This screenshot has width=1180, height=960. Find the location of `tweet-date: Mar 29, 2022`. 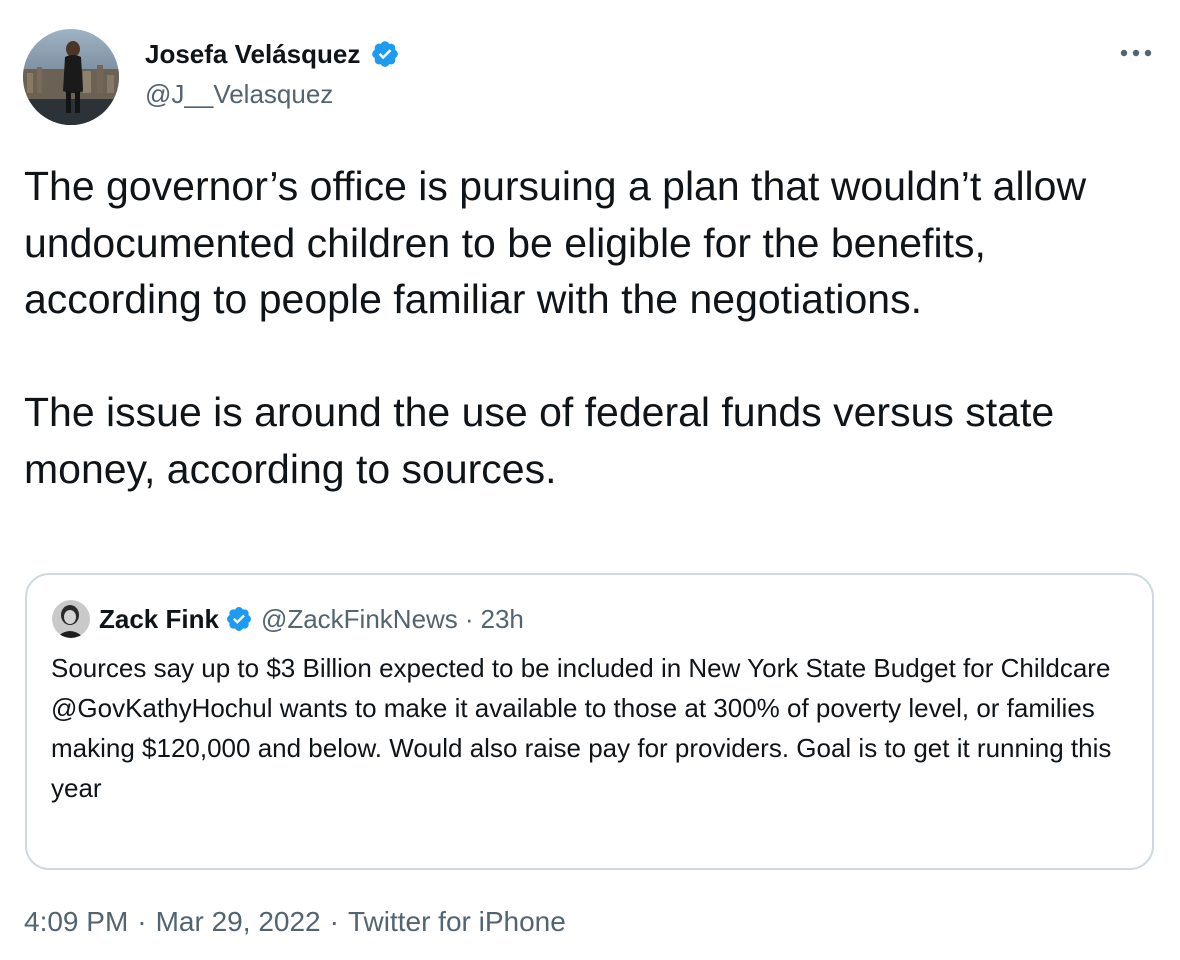

tweet-date: Mar 29, 2022 is located at coordinates (238, 922).